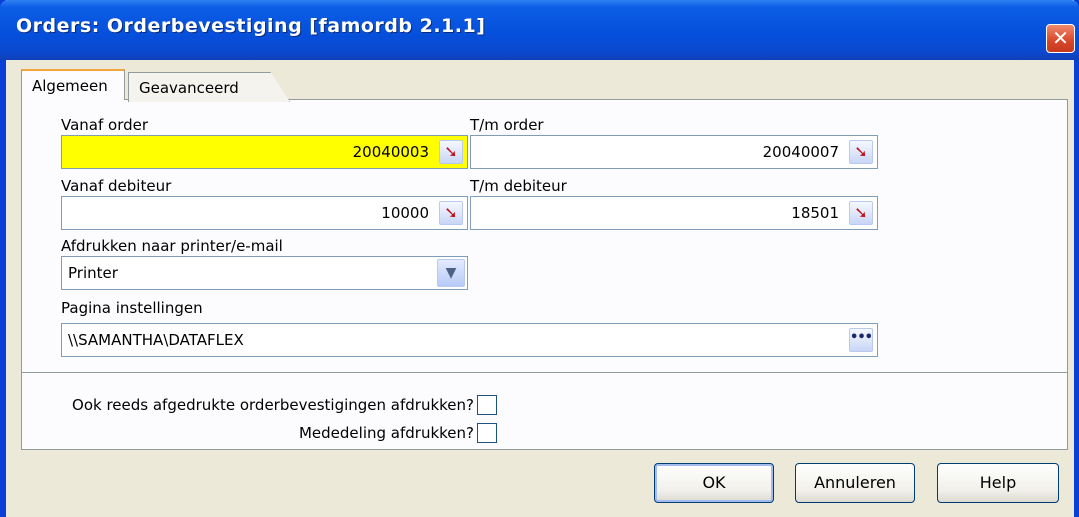 This screenshot has width=1079, height=517. I want to click on close-button: ✕, so click(1060, 38).